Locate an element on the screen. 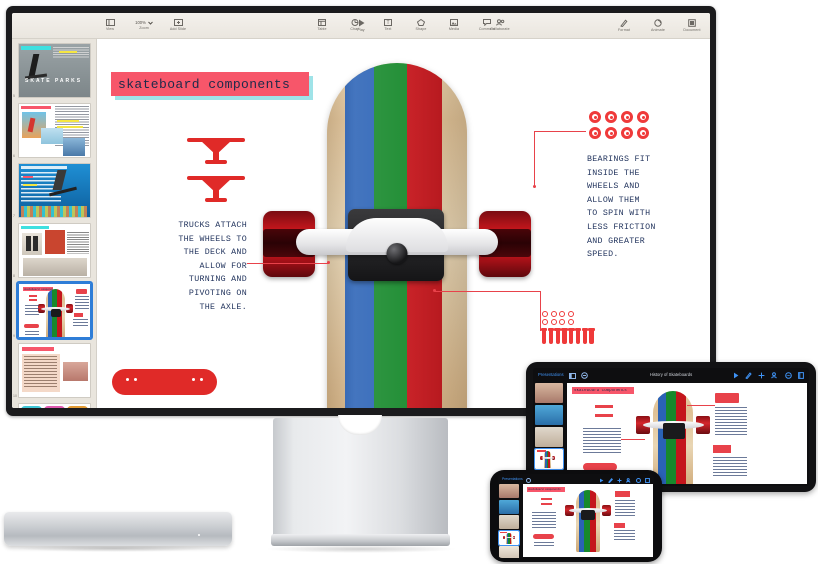 The image size is (818, 564). shape-icon is located at coordinates (421, 22).